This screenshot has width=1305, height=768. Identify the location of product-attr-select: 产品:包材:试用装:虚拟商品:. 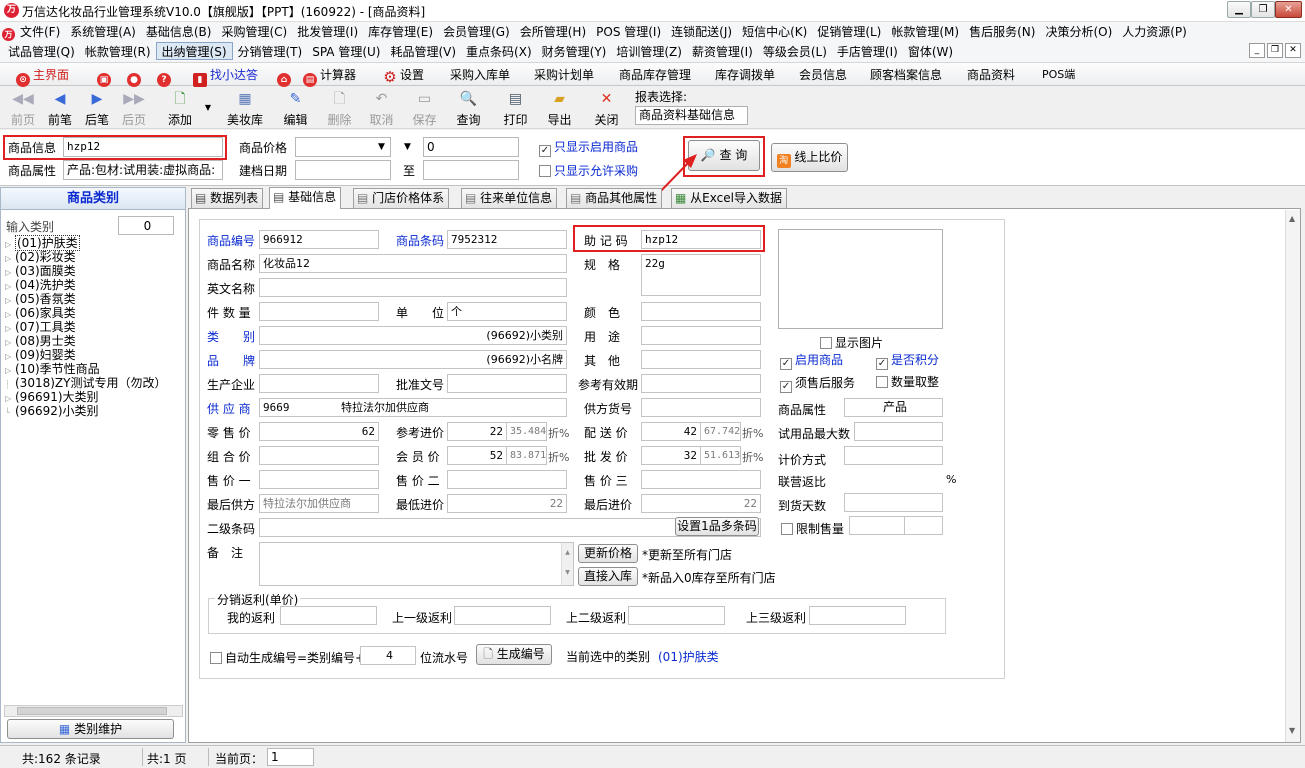
(143, 170).